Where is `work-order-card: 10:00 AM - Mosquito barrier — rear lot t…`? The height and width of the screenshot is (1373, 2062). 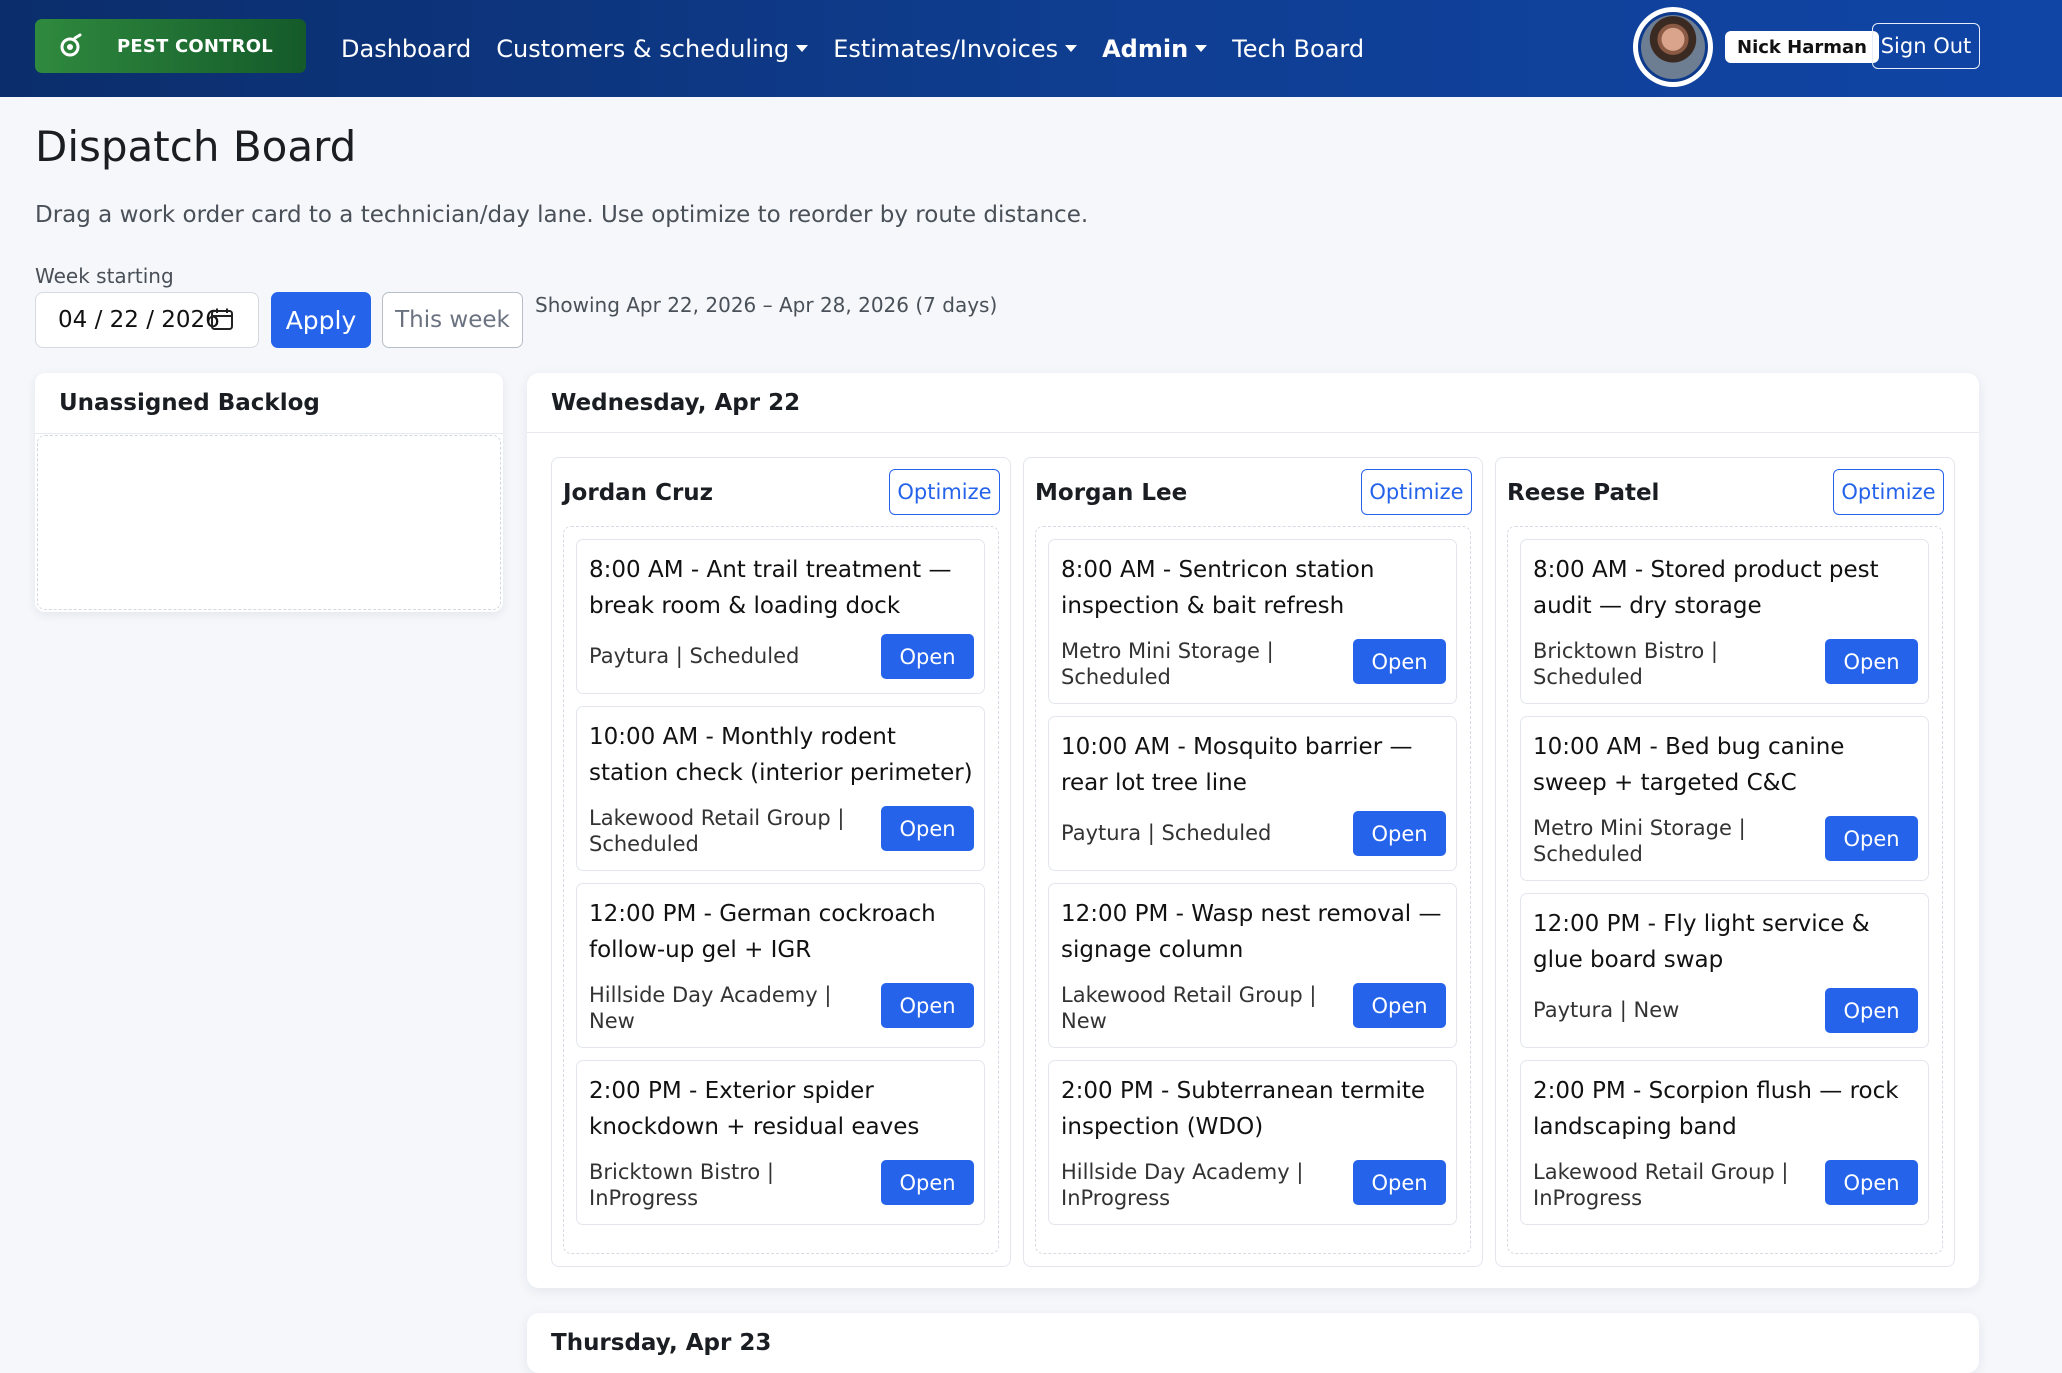
work-order-card: 10:00 AM - Mosquito barrier — rear lot t… is located at coordinates (1252, 793).